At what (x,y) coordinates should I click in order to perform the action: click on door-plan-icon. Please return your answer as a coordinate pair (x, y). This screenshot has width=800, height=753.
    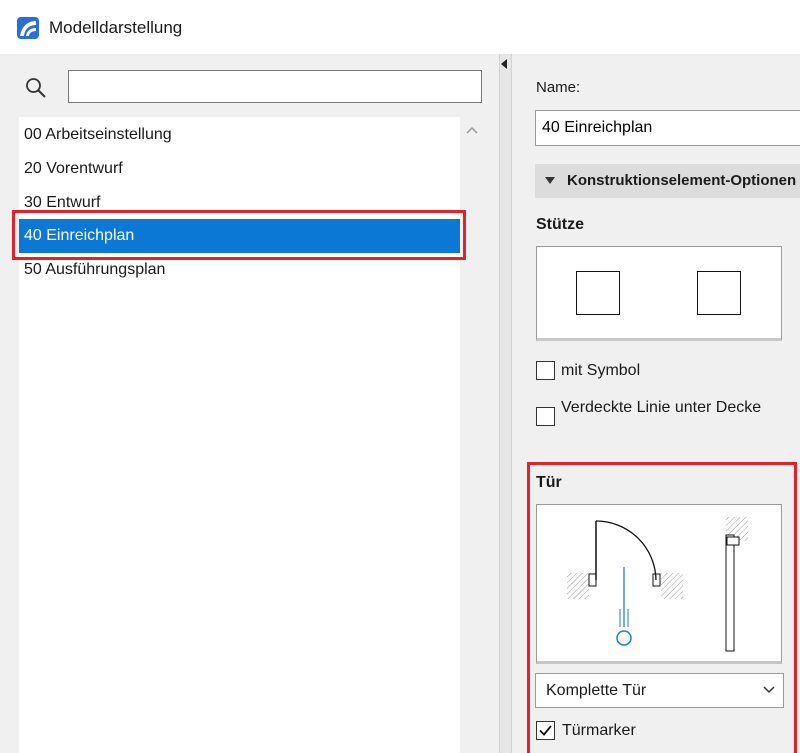
    Looking at the image, I should click on (657, 584).